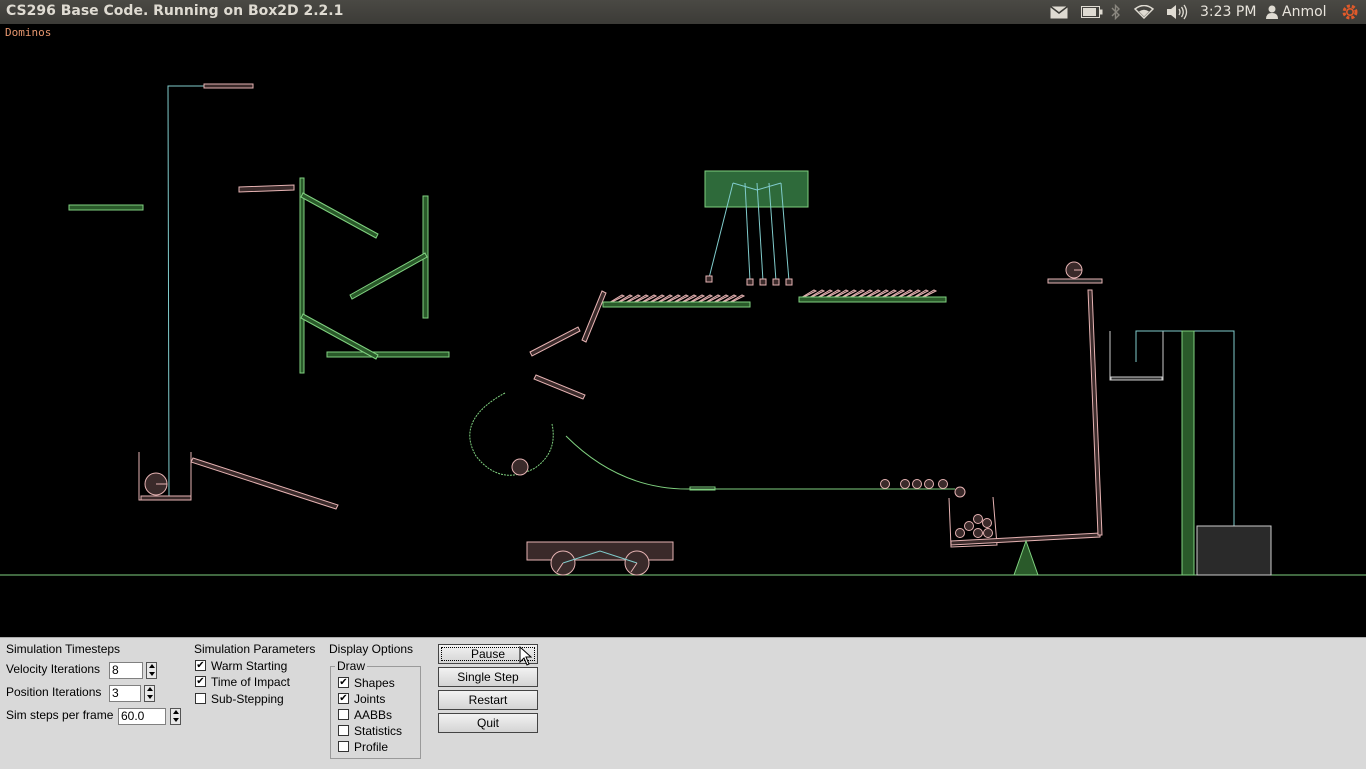 The height and width of the screenshot is (769, 1366). What do you see at coordinates (1234, 550) in the screenshot?
I see `counterweight-box` at bounding box center [1234, 550].